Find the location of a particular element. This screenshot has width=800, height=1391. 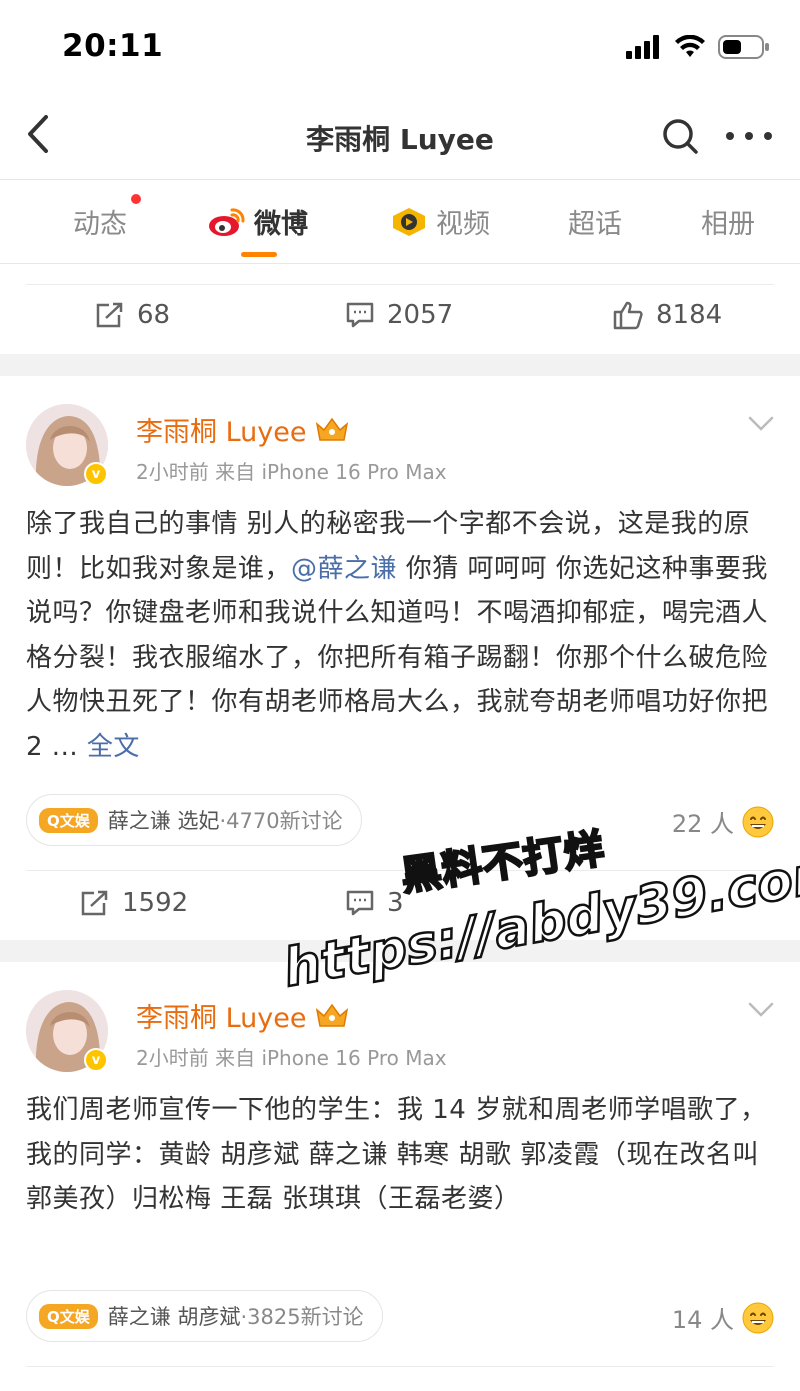

topic-pill: Q文娱 薛之谦 胡彦斌 ·3825新讨论 is located at coordinates (204, 1316).